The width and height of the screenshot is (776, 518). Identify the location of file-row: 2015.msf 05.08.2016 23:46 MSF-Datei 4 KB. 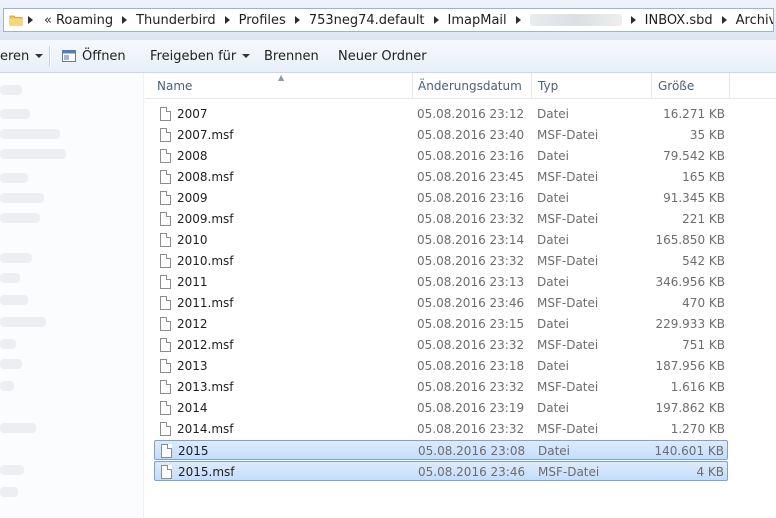
(441, 471).